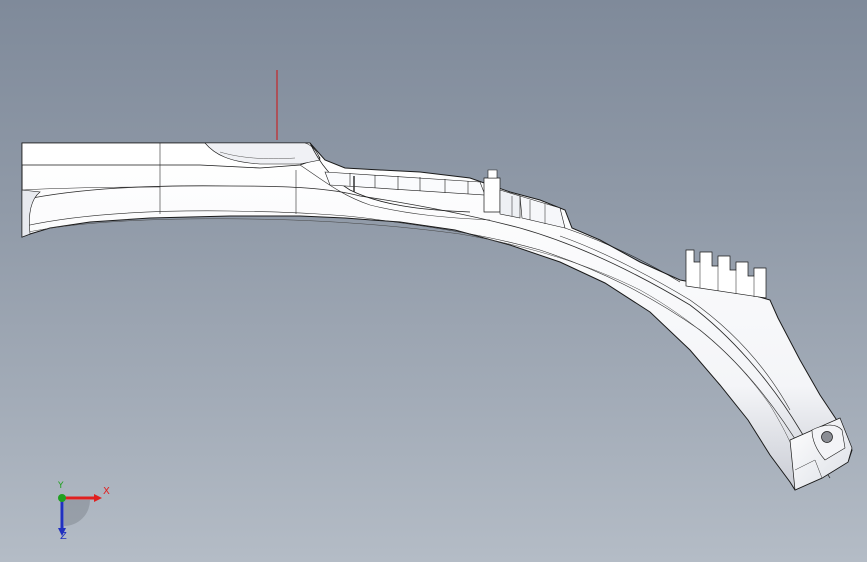  Describe the element at coordinates (63, 536) in the screenshot. I see `z-axis-label: Z` at that location.